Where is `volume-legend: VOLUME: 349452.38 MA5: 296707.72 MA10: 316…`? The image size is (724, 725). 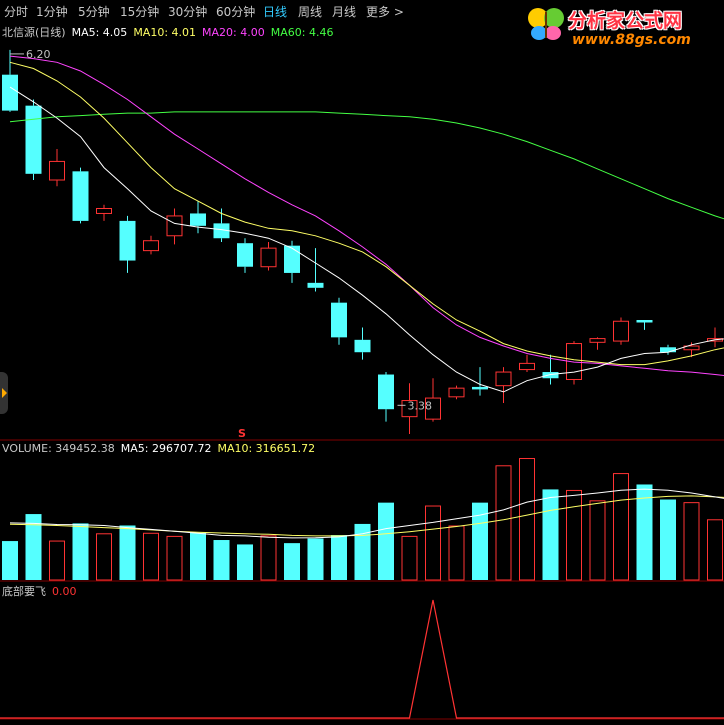 volume-legend: VOLUME: 349452.38 MA5: 296707.72 MA10: 316… is located at coordinates (161, 448).